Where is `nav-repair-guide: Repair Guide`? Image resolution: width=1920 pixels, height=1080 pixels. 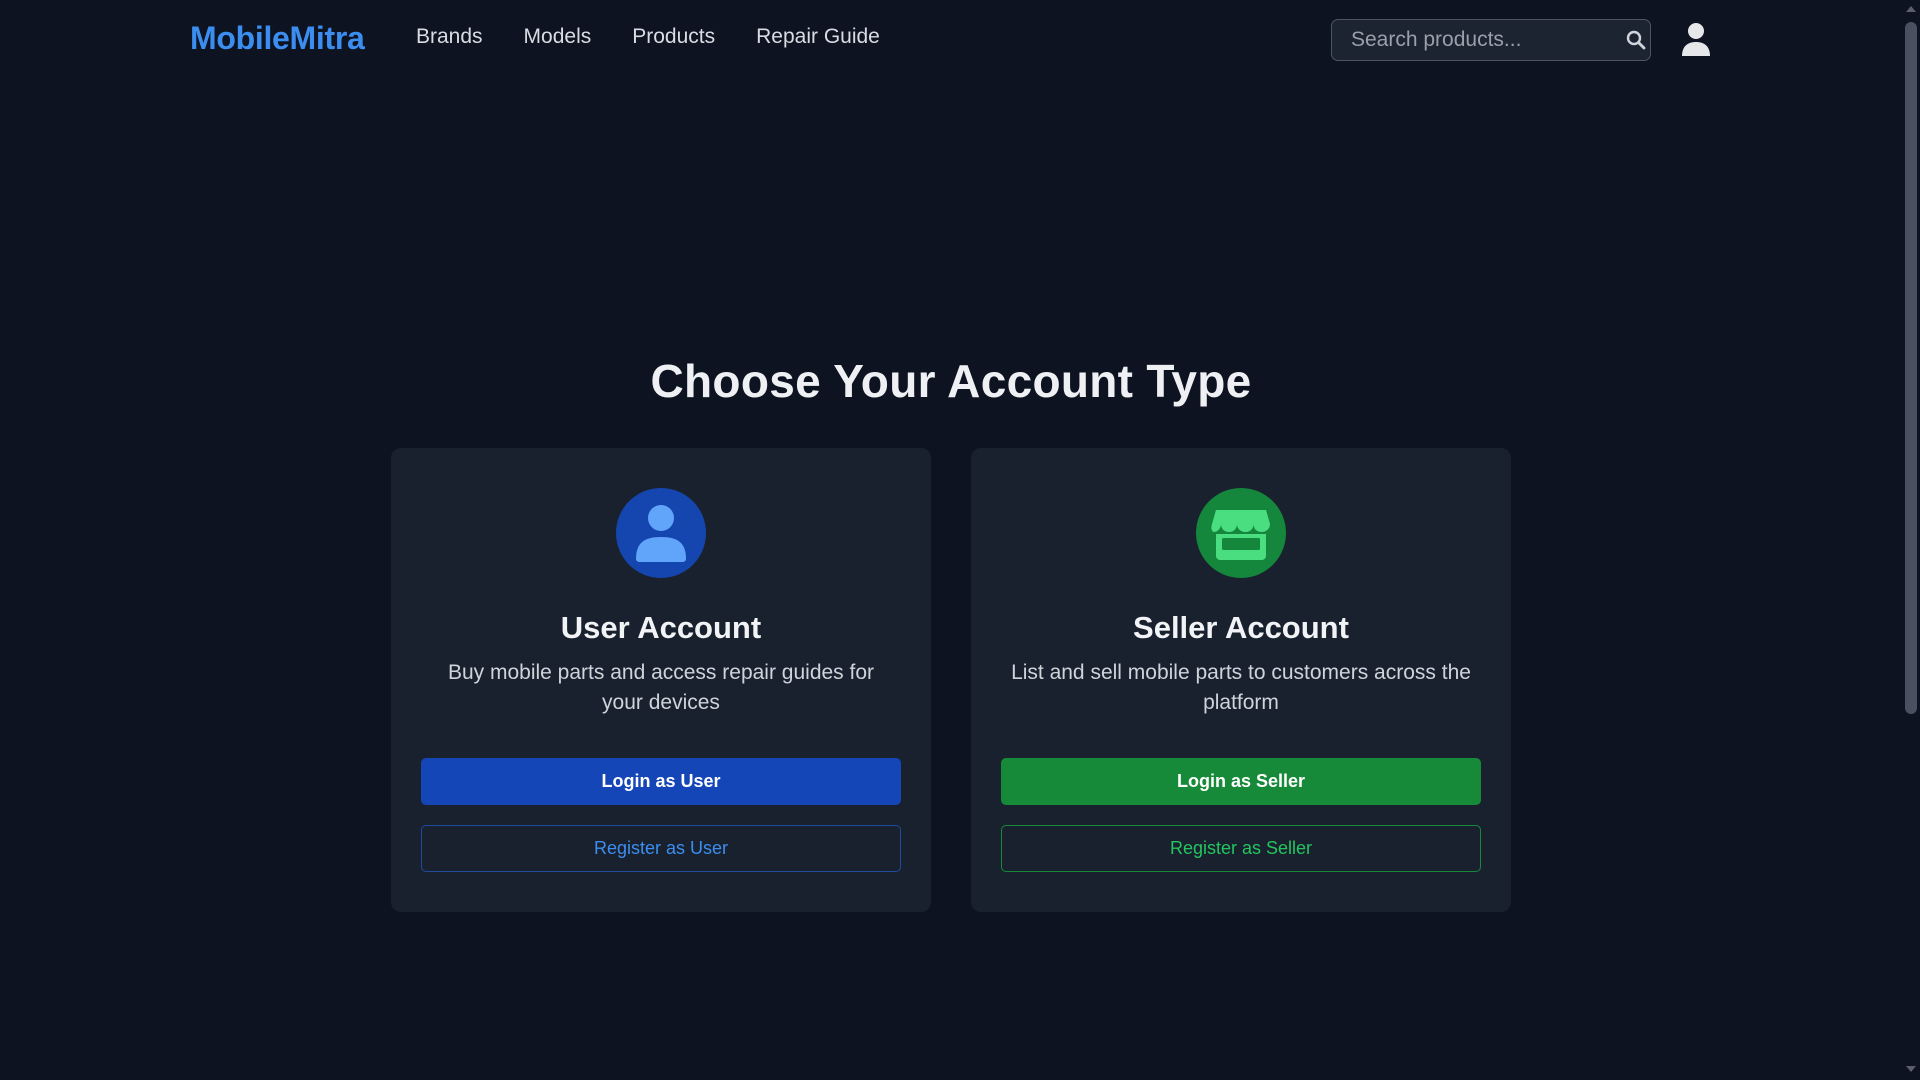
nav-repair-guide: Repair Guide is located at coordinates (818, 37).